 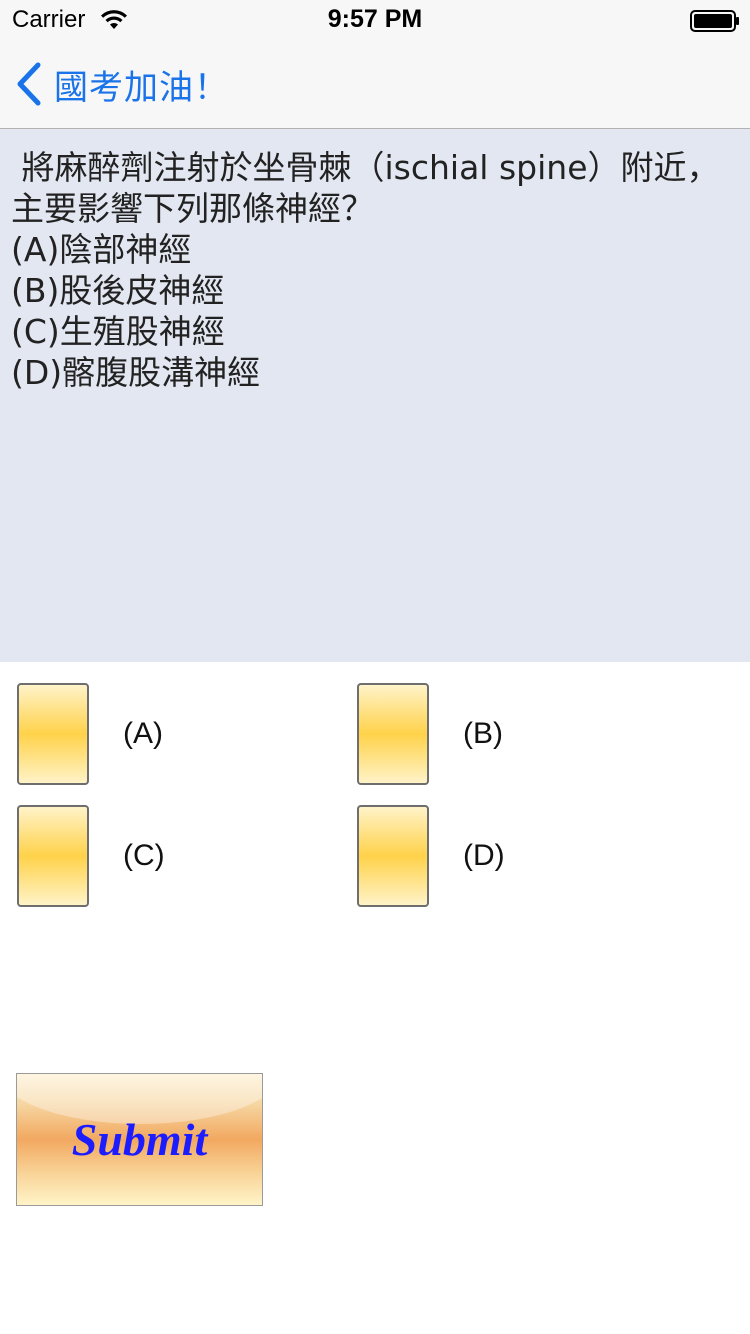 What do you see at coordinates (375, 84) in the screenshot?
I see `navigation-bar: 國考加油！` at bounding box center [375, 84].